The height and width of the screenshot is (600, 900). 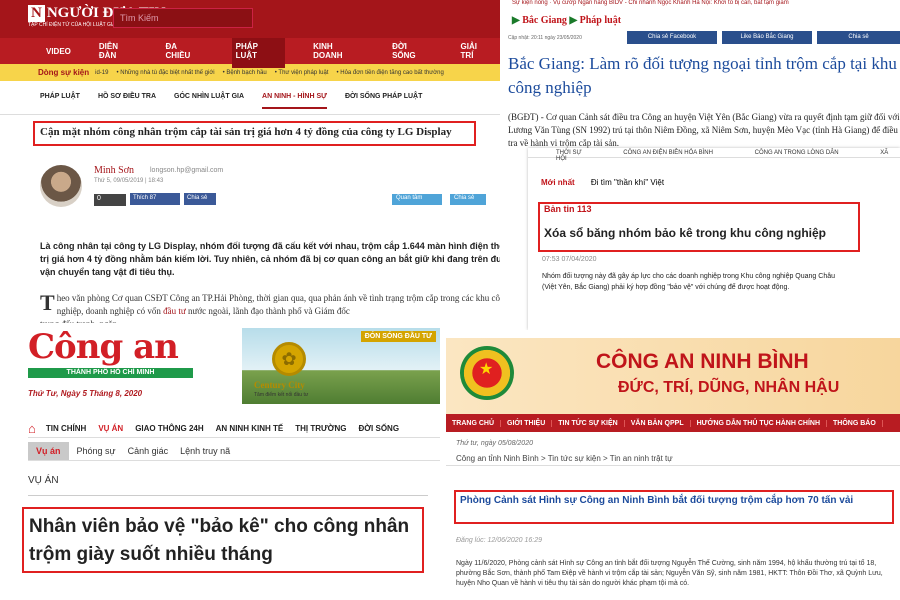 I want to click on ad-brand: Century City, so click(x=279, y=385).